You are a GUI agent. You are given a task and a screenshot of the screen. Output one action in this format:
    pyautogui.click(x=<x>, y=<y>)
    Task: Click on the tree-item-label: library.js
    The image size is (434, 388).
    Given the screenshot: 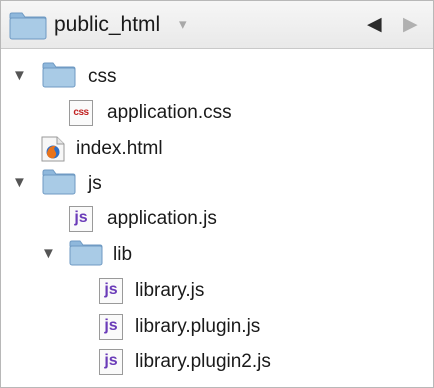 What is the action you would take?
    pyautogui.click(x=170, y=290)
    